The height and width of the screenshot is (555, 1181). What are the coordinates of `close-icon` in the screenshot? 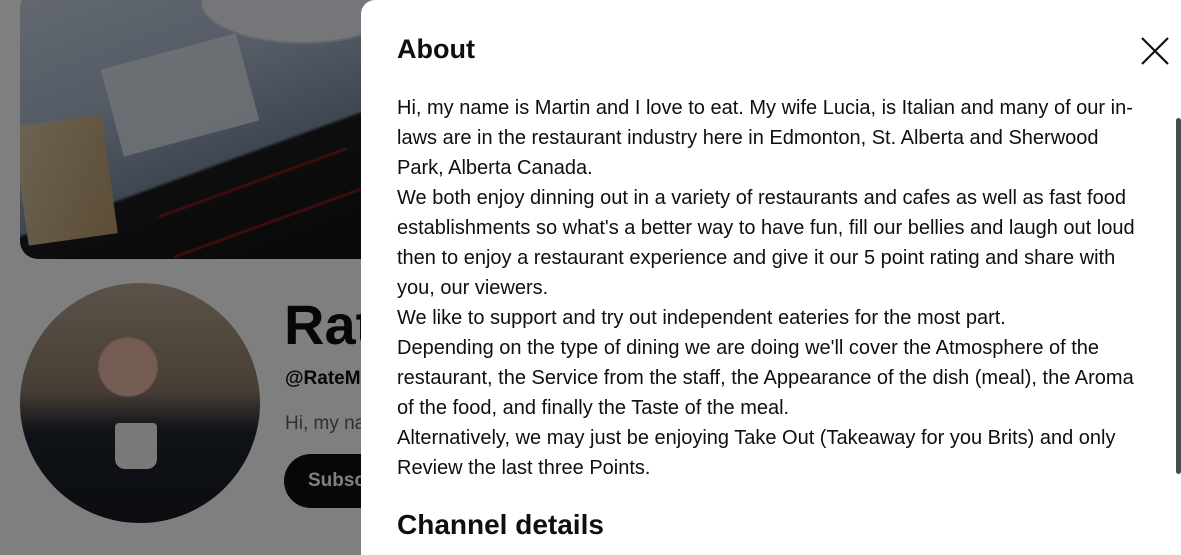 It's located at (1155, 51).